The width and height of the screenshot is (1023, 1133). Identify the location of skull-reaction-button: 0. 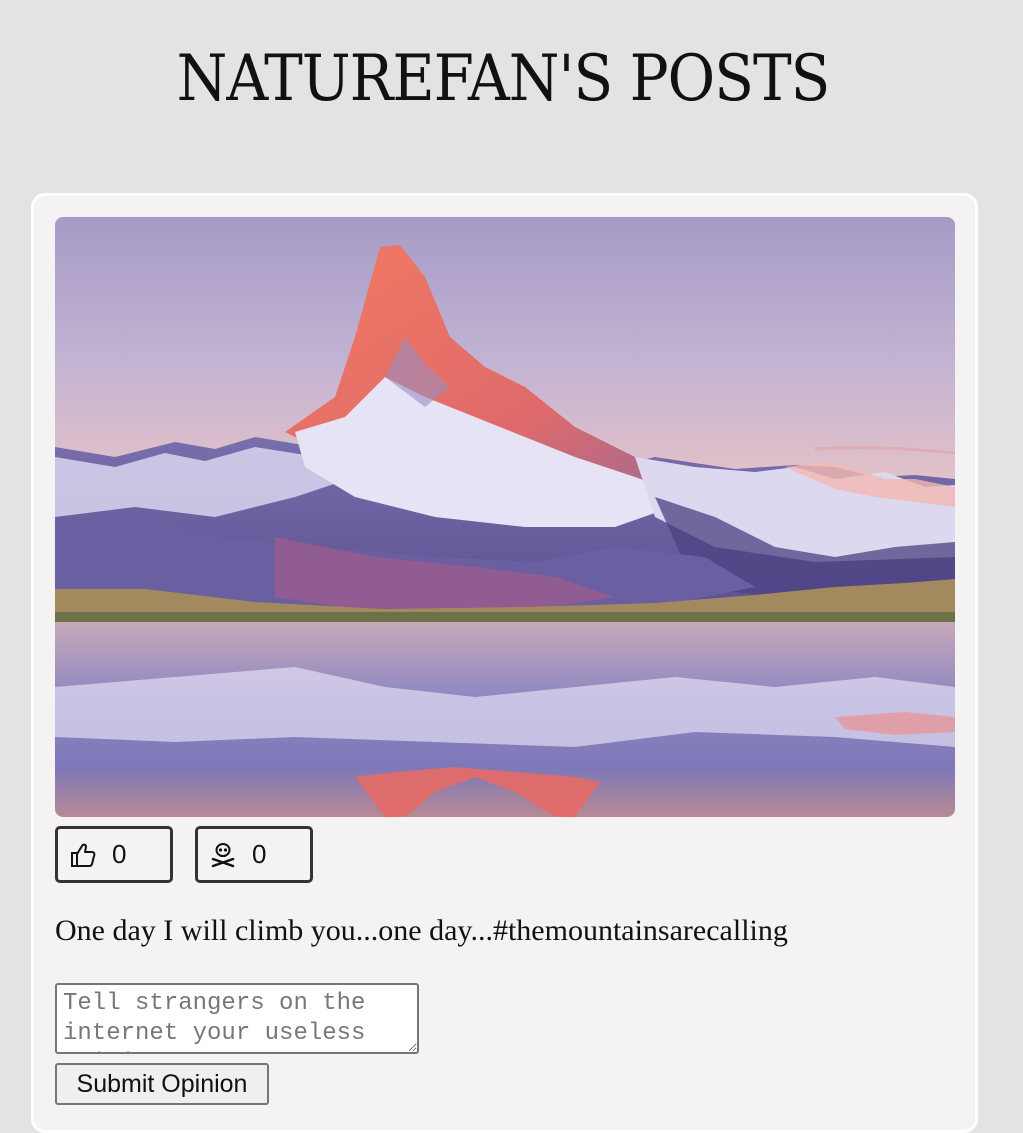
(254, 854).